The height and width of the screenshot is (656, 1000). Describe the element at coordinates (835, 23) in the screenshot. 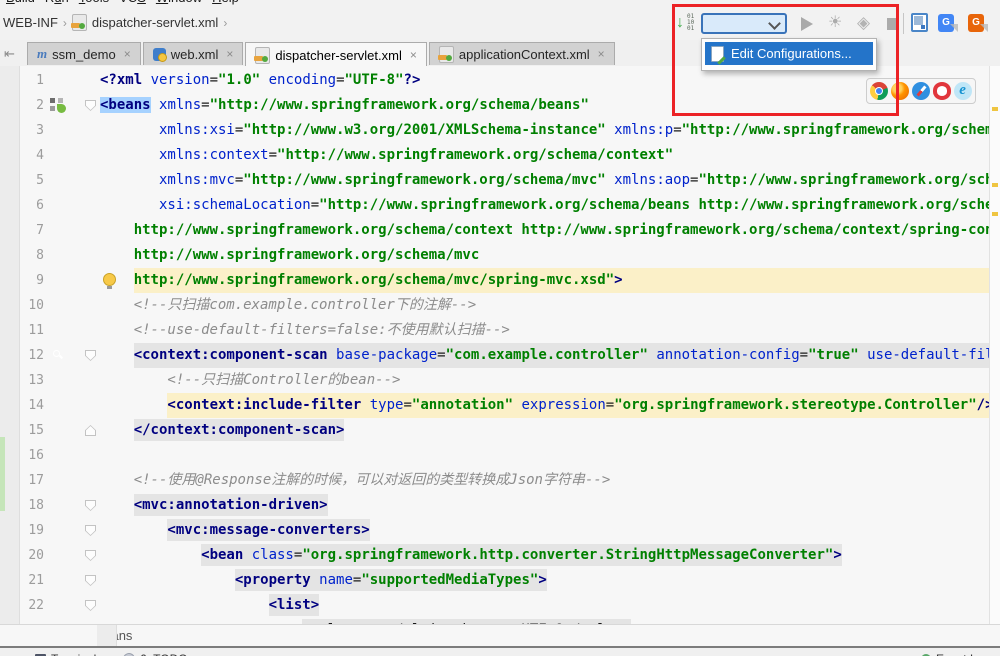

I see `debug-button: ☀` at that location.